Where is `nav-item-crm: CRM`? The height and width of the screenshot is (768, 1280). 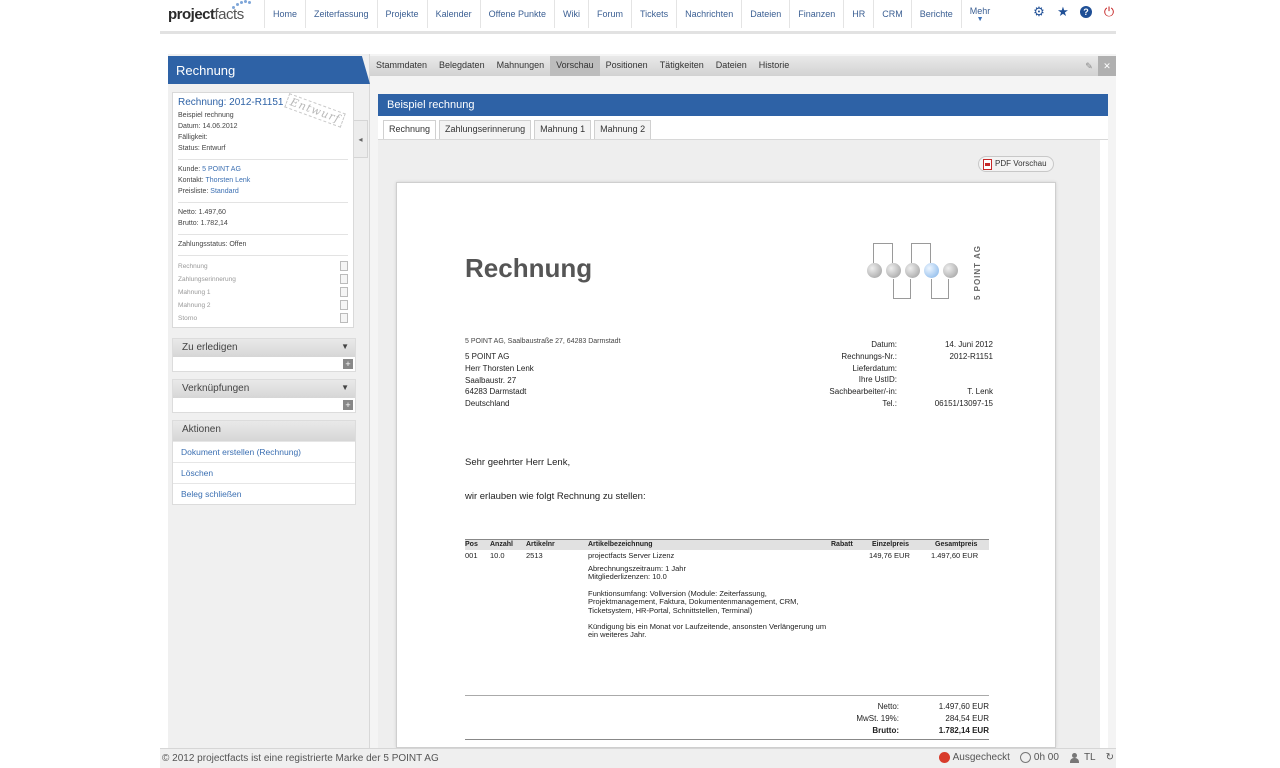
nav-item-crm: CRM is located at coordinates (892, 14).